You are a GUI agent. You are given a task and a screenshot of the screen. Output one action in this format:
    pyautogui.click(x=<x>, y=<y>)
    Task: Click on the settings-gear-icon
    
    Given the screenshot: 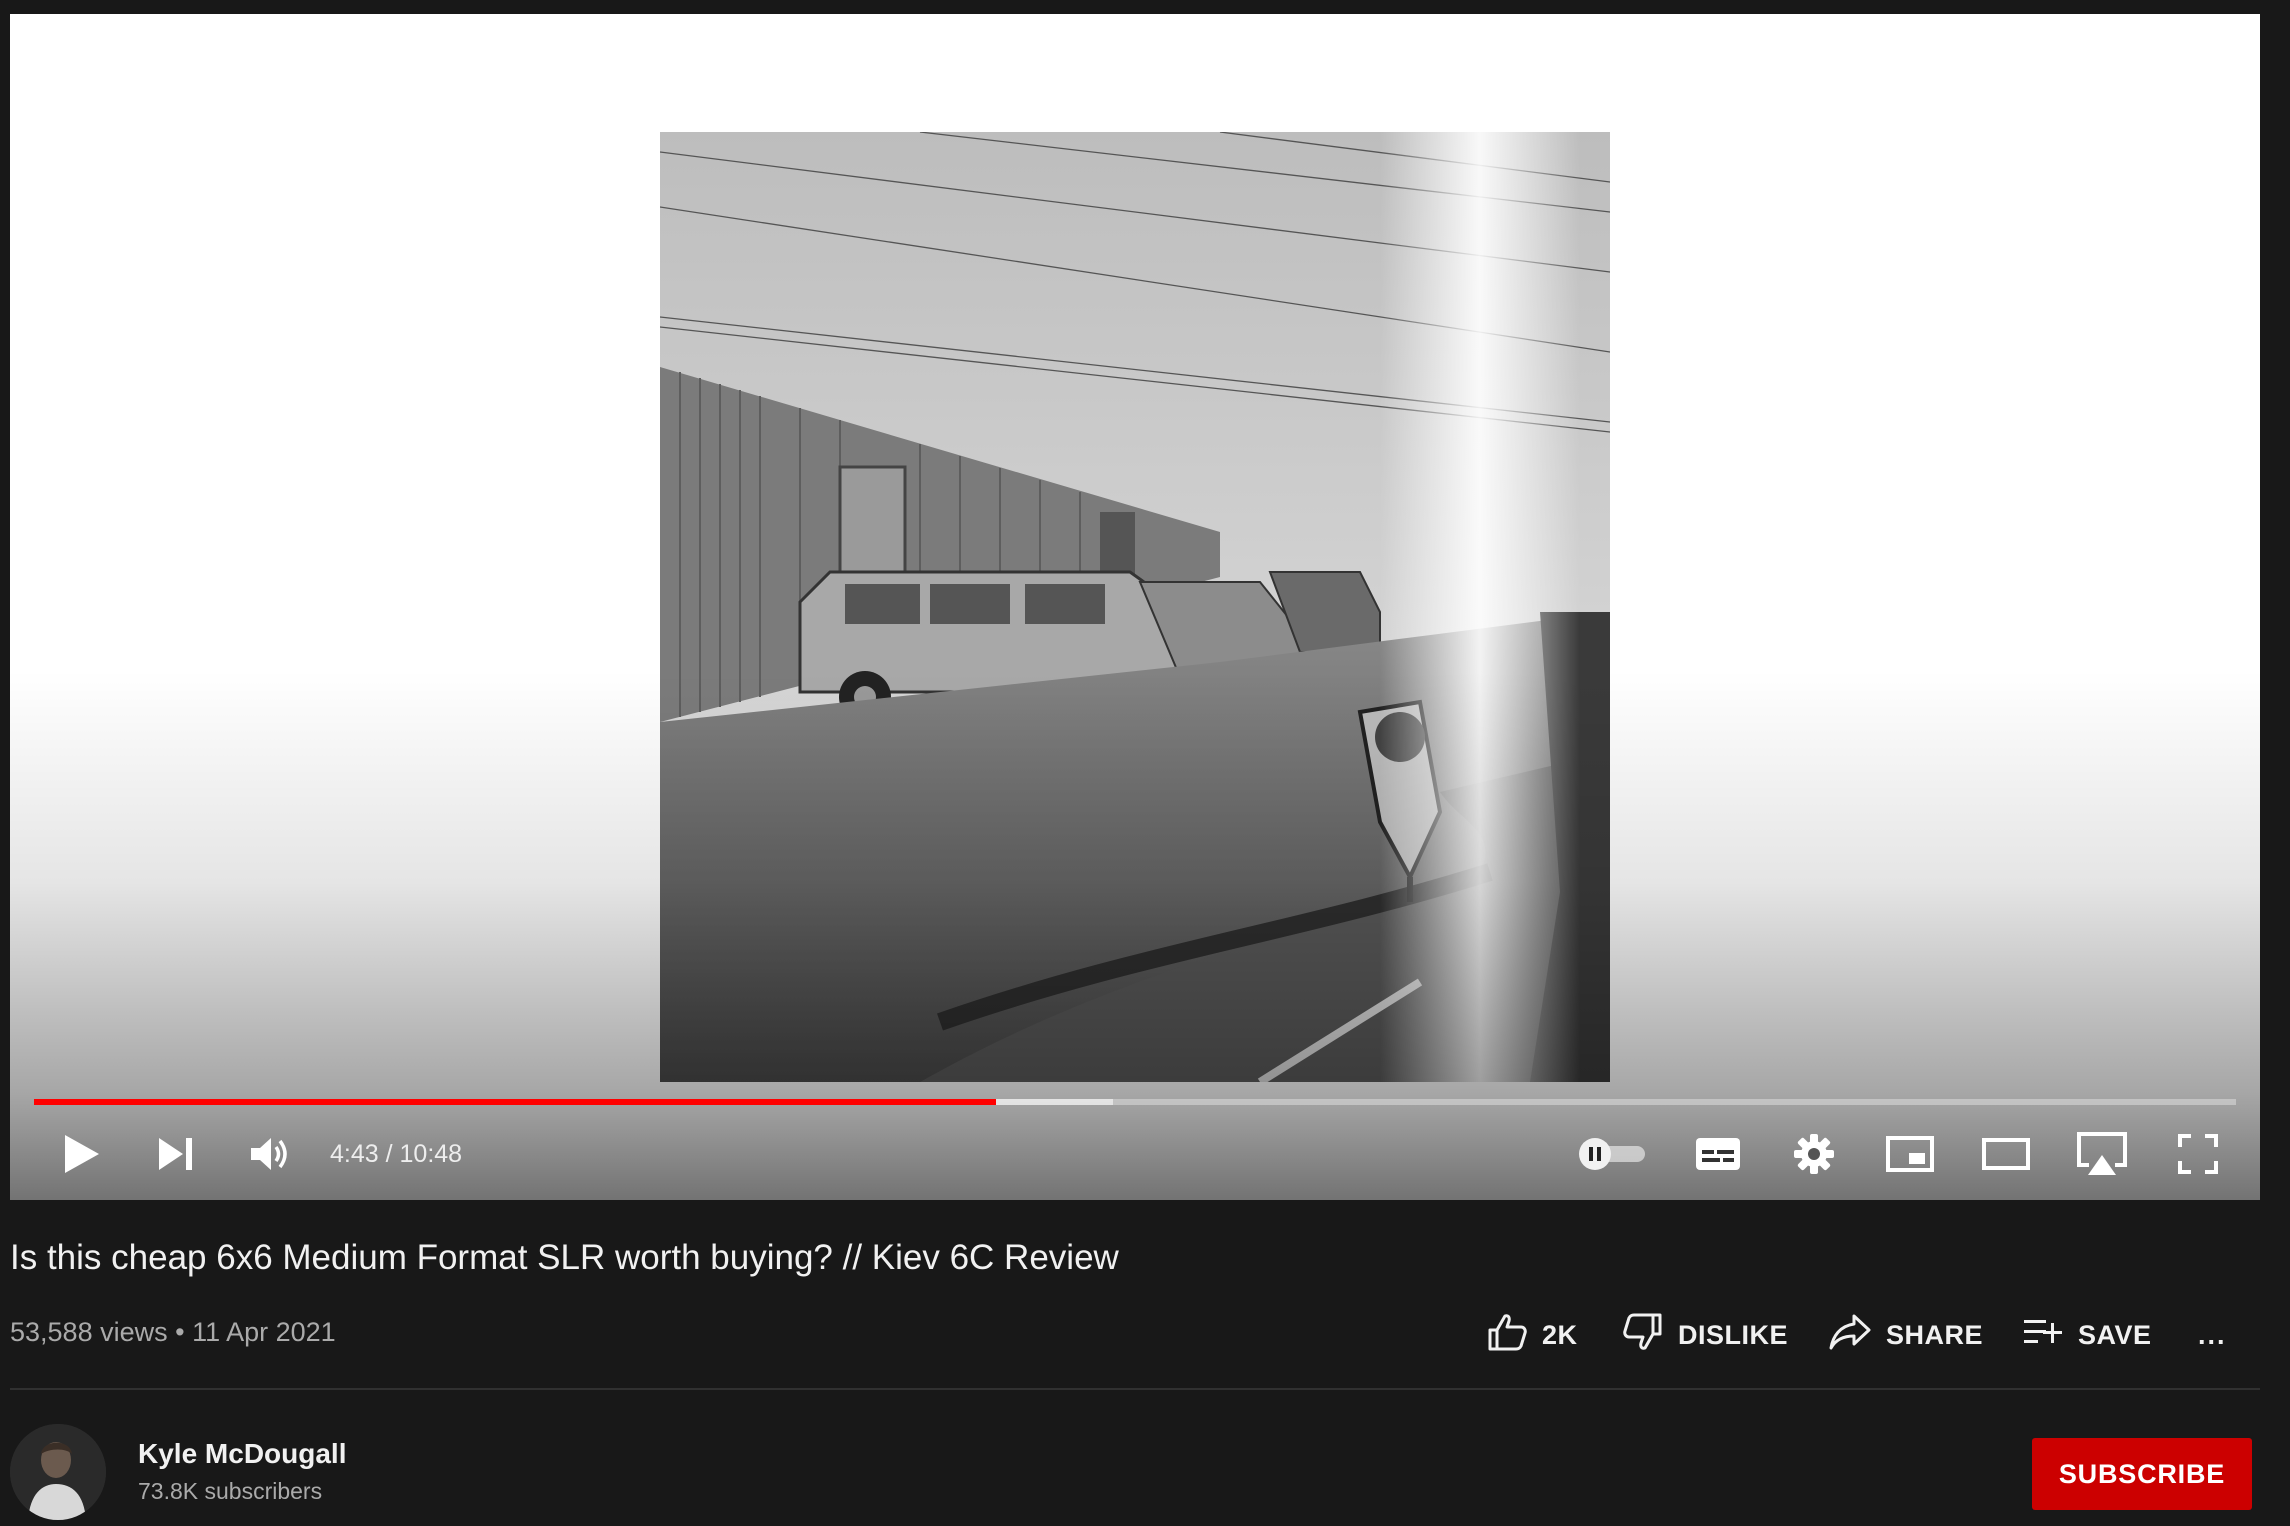 What is the action you would take?
    pyautogui.click(x=1814, y=1154)
    